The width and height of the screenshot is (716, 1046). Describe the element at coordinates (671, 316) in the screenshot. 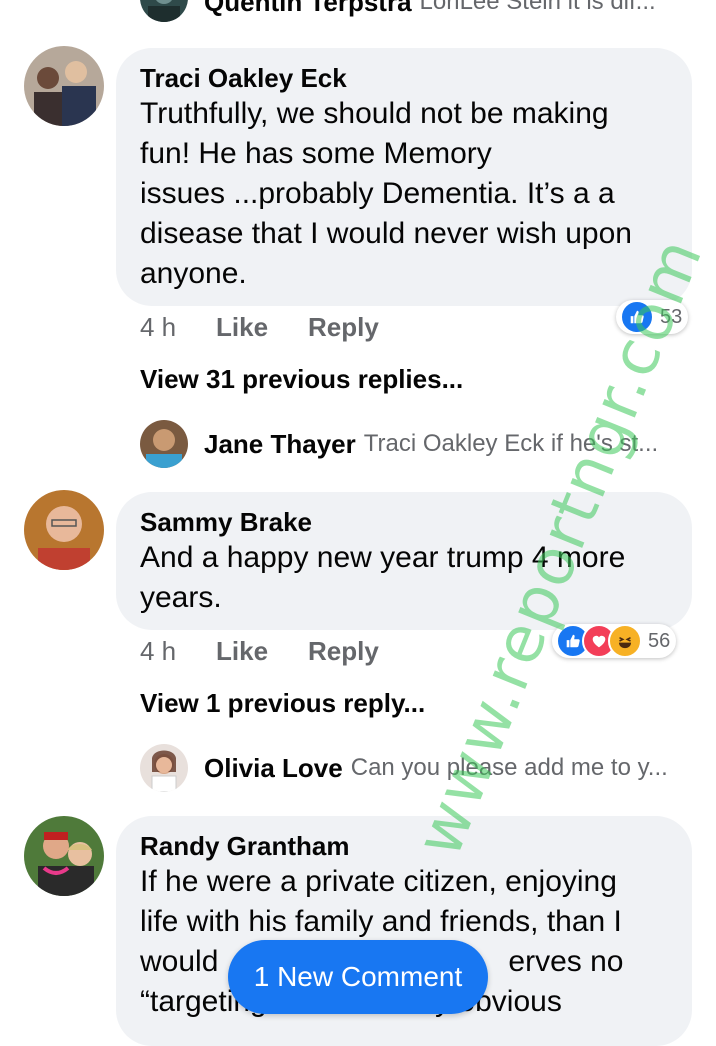

I see `reaction-count: 53` at that location.